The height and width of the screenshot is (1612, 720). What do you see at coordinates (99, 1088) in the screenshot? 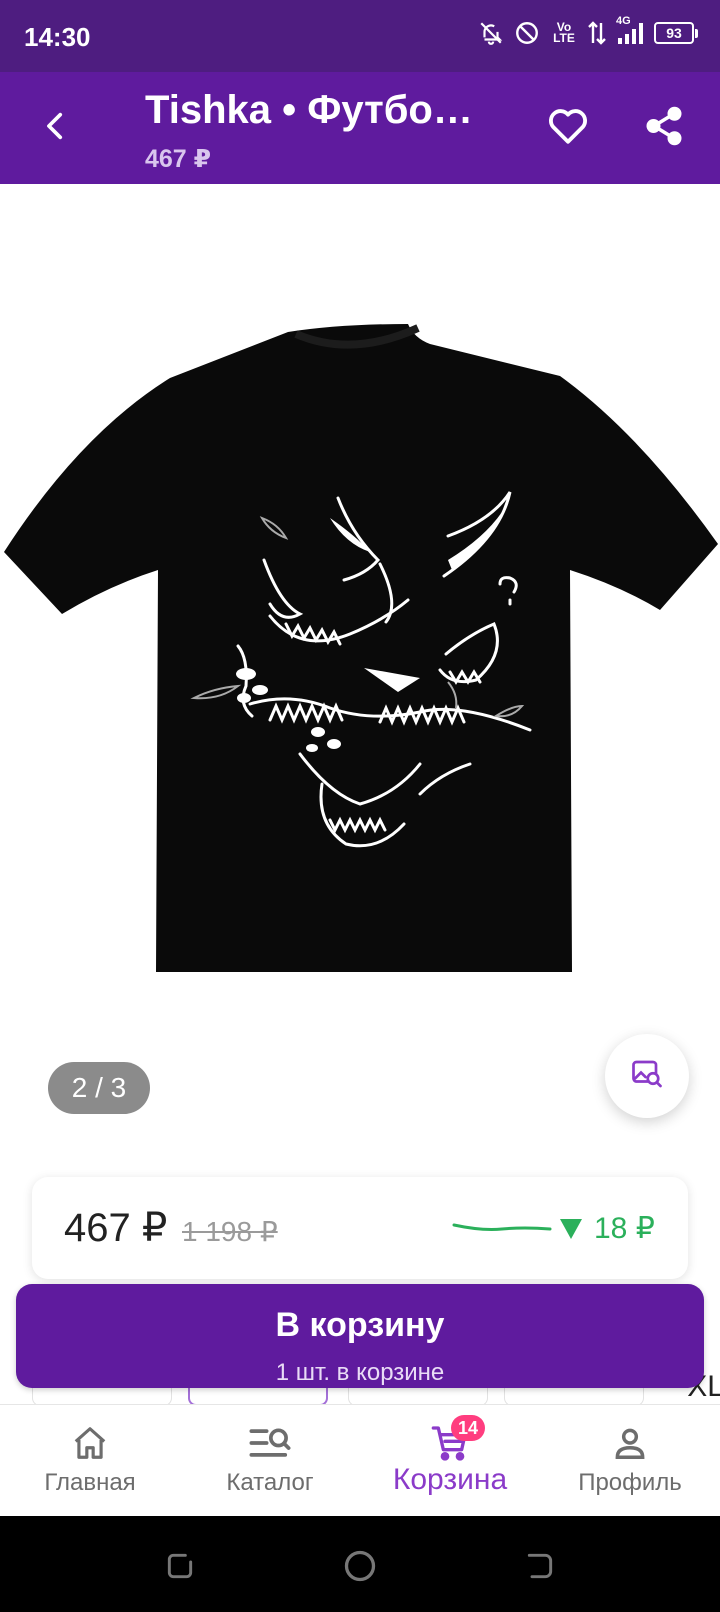
I see `page-indicator: 2 / 3` at bounding box center [99, 1088].